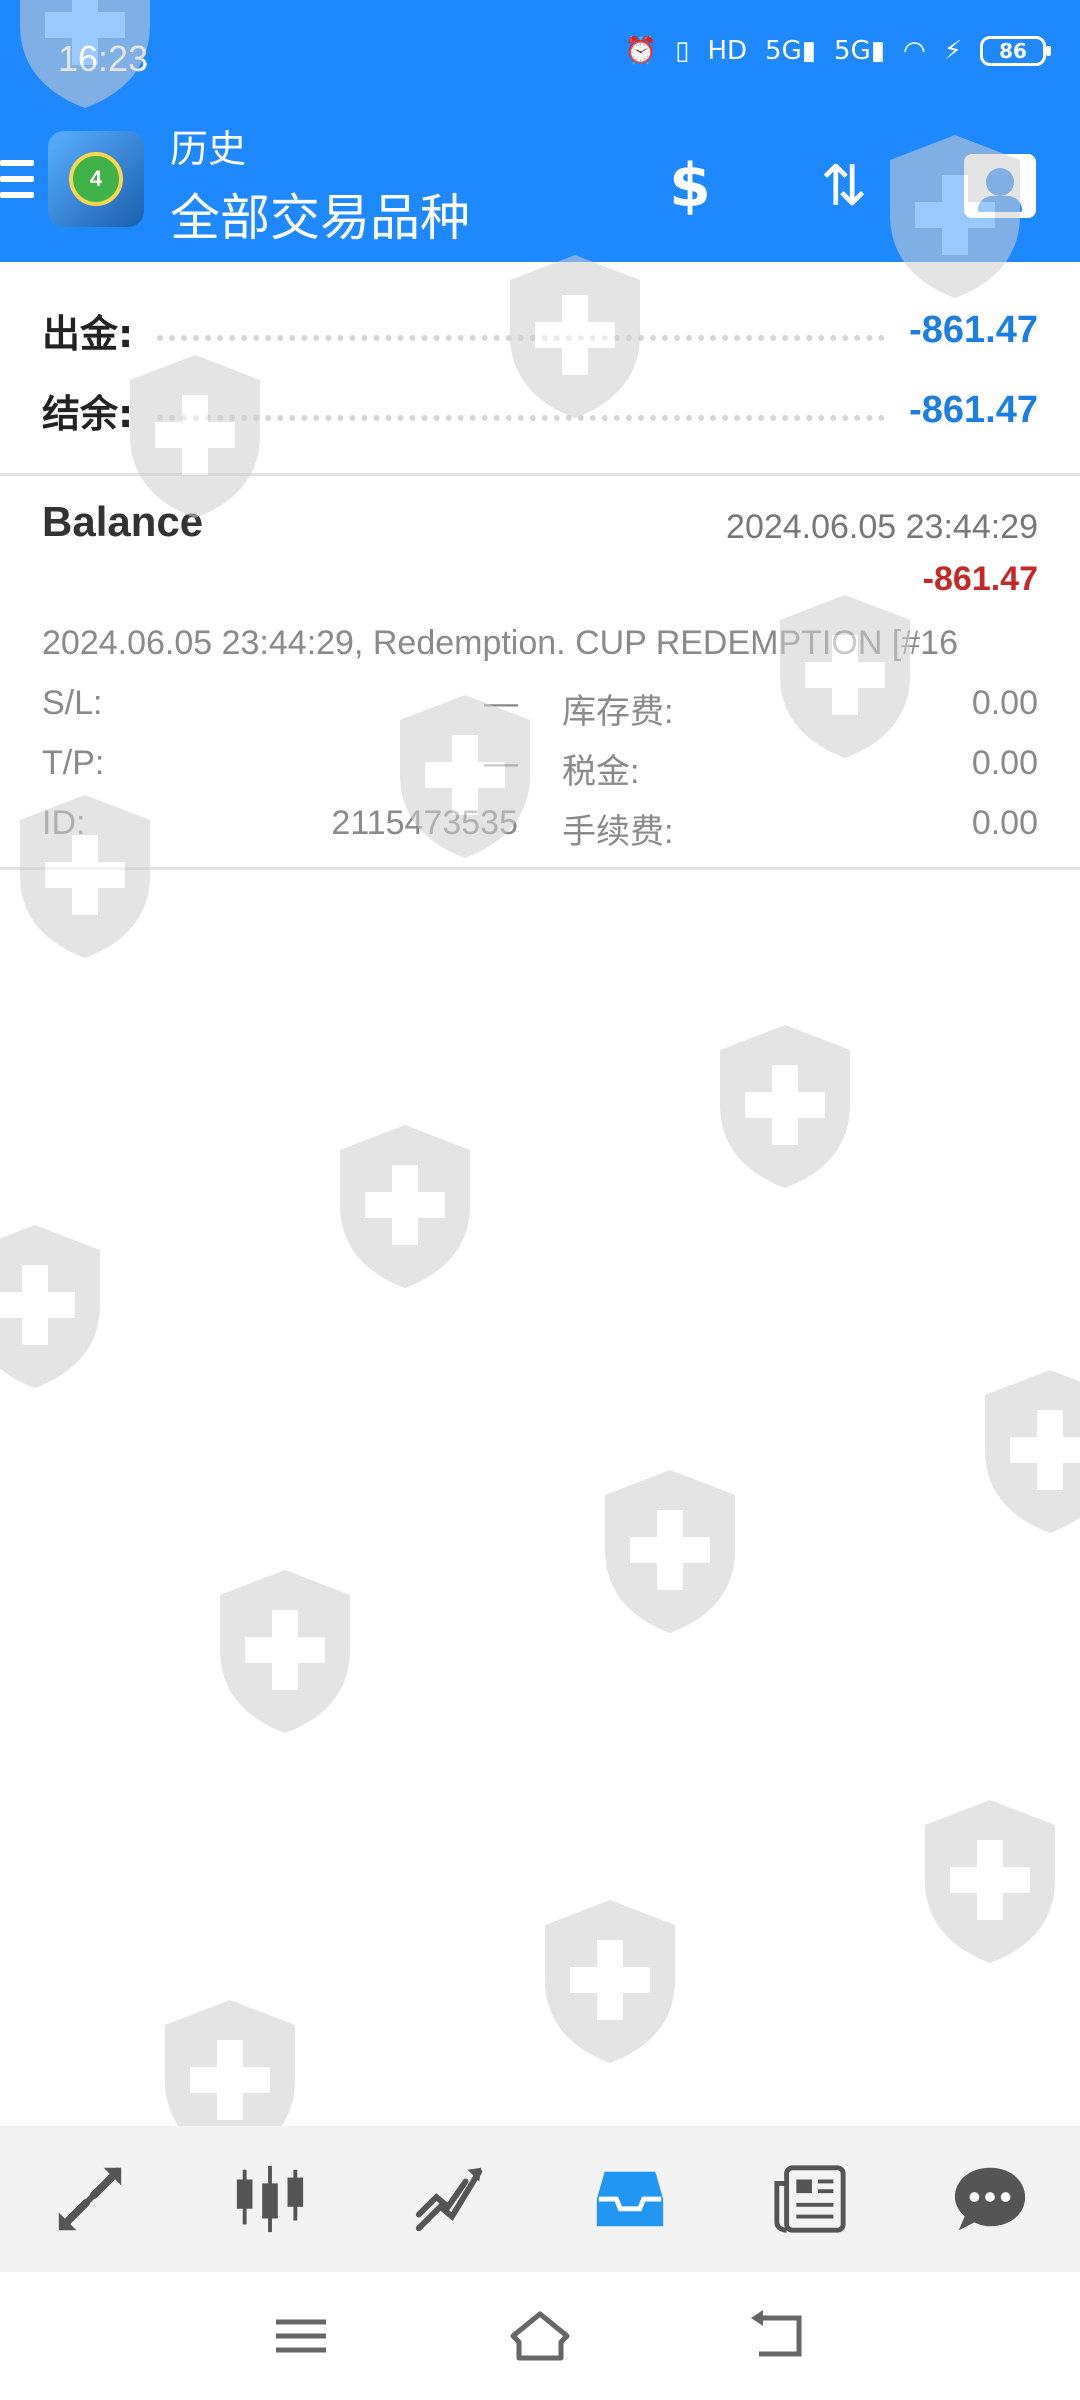 The width and height of the screenshot is (1080, 2400). I want to click on nav-chart, so click(270, 2199).